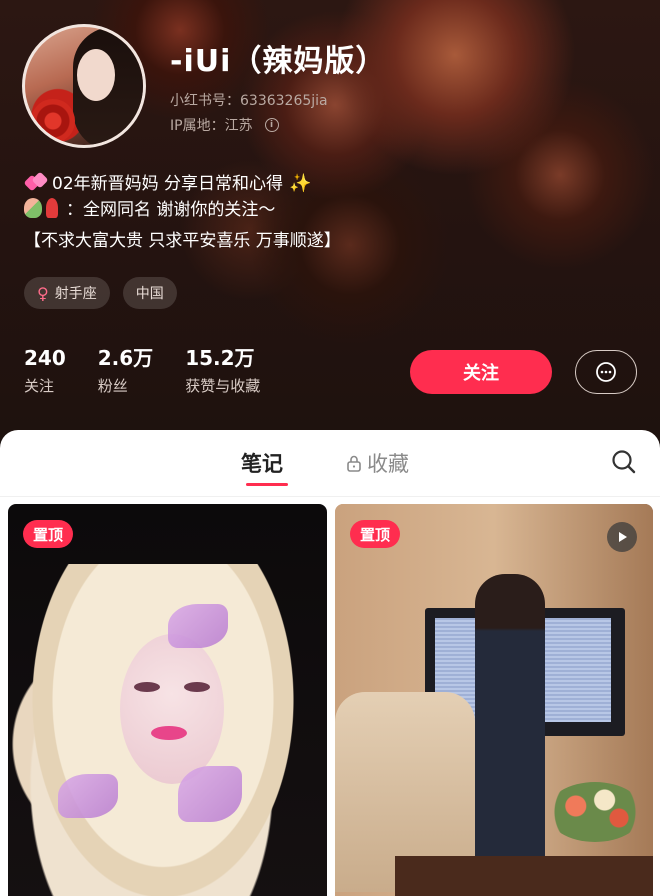 This screenshot has width=660, height=896. I want to click on female-icon: ♀, so click(43, 293).